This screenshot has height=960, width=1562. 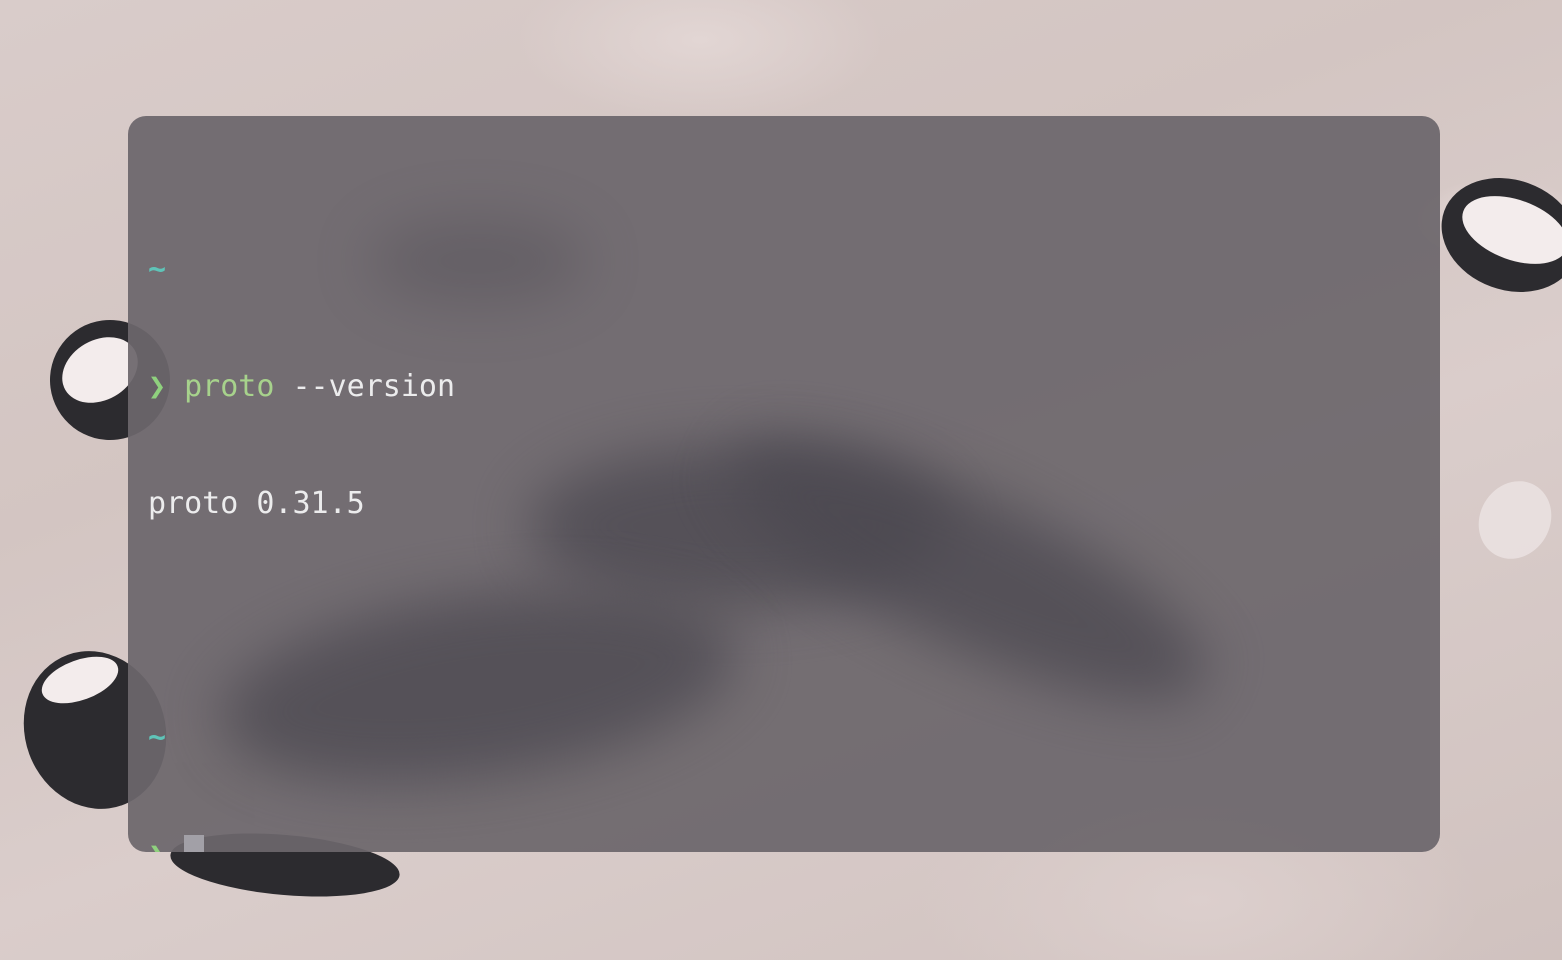 I want to click on active-prompt-line: ❯, so click(x=301, y=843).